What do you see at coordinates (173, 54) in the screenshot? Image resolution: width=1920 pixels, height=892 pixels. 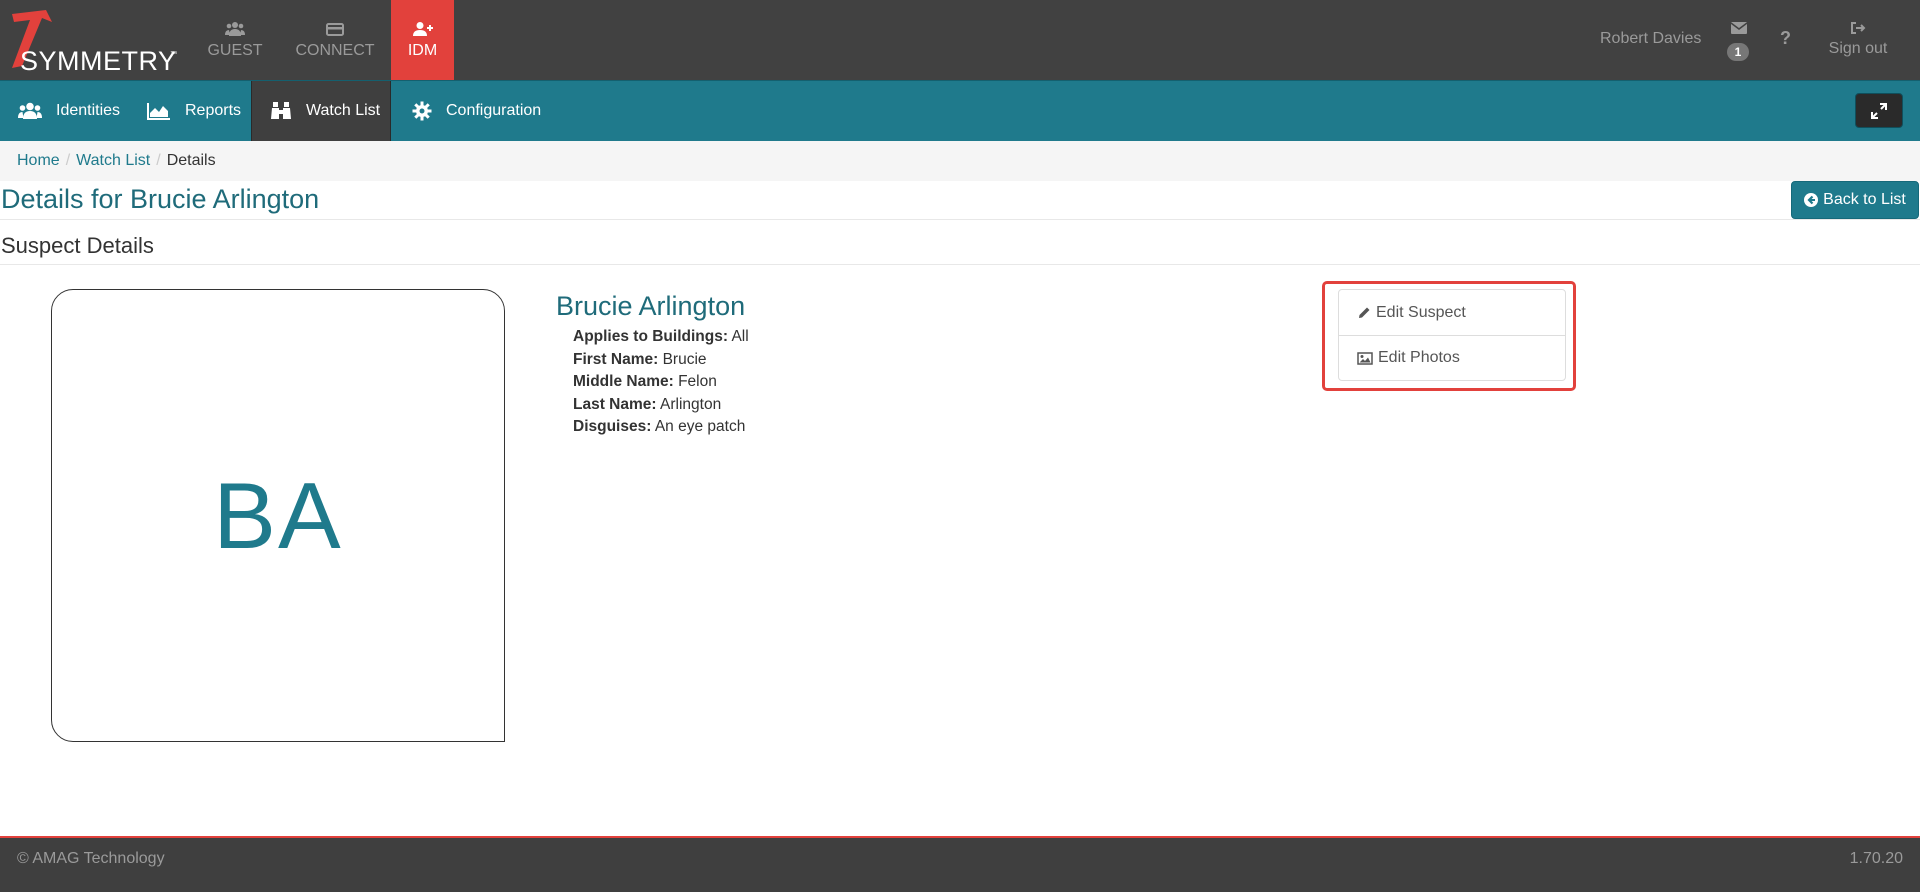 I see `logo-trademark: ™` at bounding box center [173, 54].